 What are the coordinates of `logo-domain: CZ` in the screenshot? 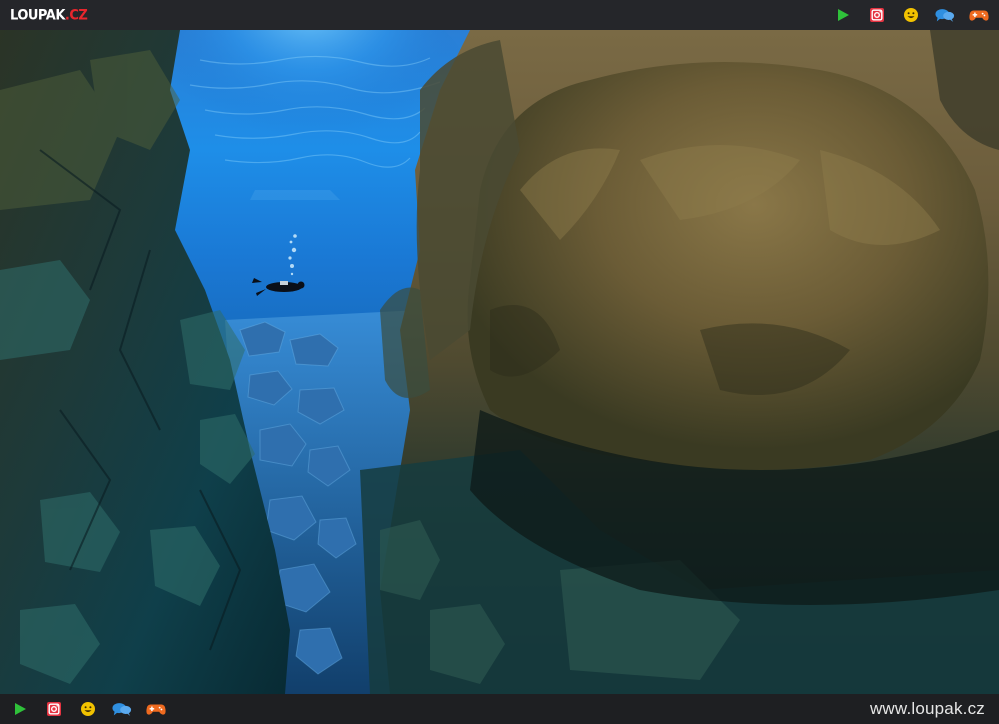 It's located at (78, 15).